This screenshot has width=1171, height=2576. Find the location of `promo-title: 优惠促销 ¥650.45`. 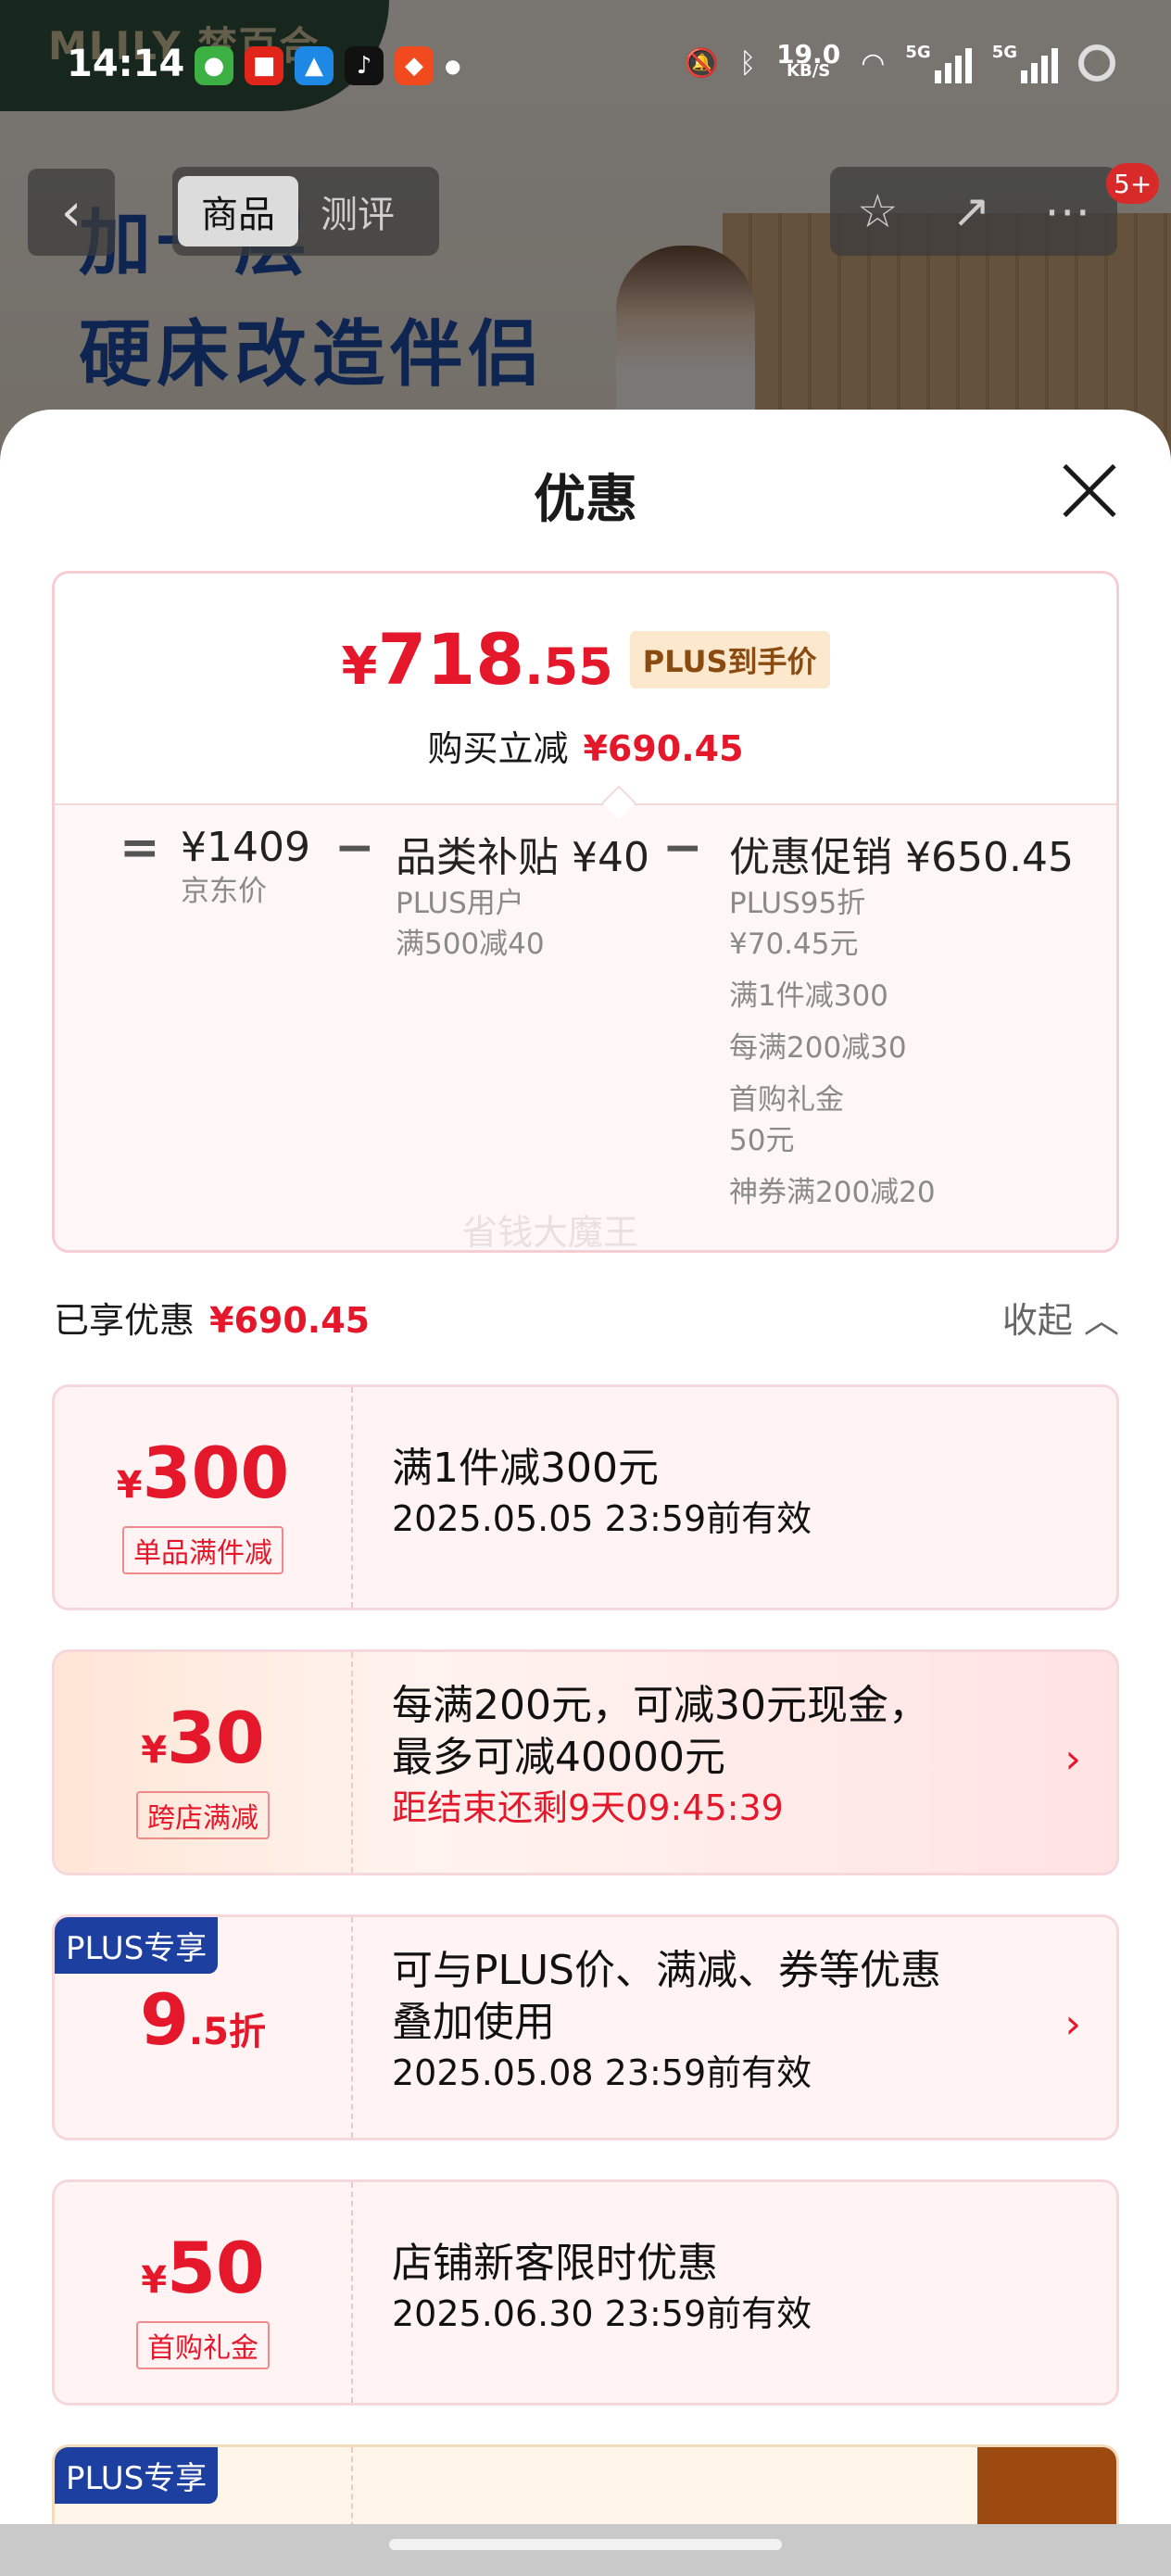

promo-title: 优惠促销 ¥650.45 is located at coordinates (902, 857).